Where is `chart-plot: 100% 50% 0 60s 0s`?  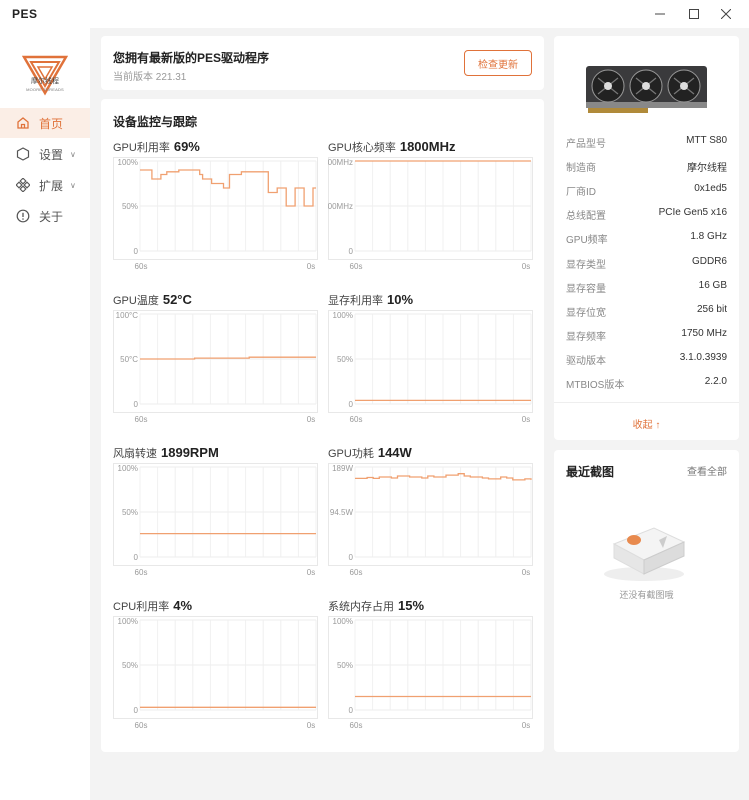 chart-plot: 100% 50% 0 60s 0s is located at coordinates (215, 673).